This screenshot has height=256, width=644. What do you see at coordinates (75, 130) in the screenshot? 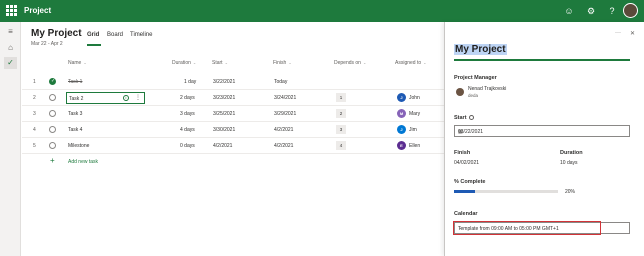
I see `task-name: Task 4` at bounding box center [75, 130].